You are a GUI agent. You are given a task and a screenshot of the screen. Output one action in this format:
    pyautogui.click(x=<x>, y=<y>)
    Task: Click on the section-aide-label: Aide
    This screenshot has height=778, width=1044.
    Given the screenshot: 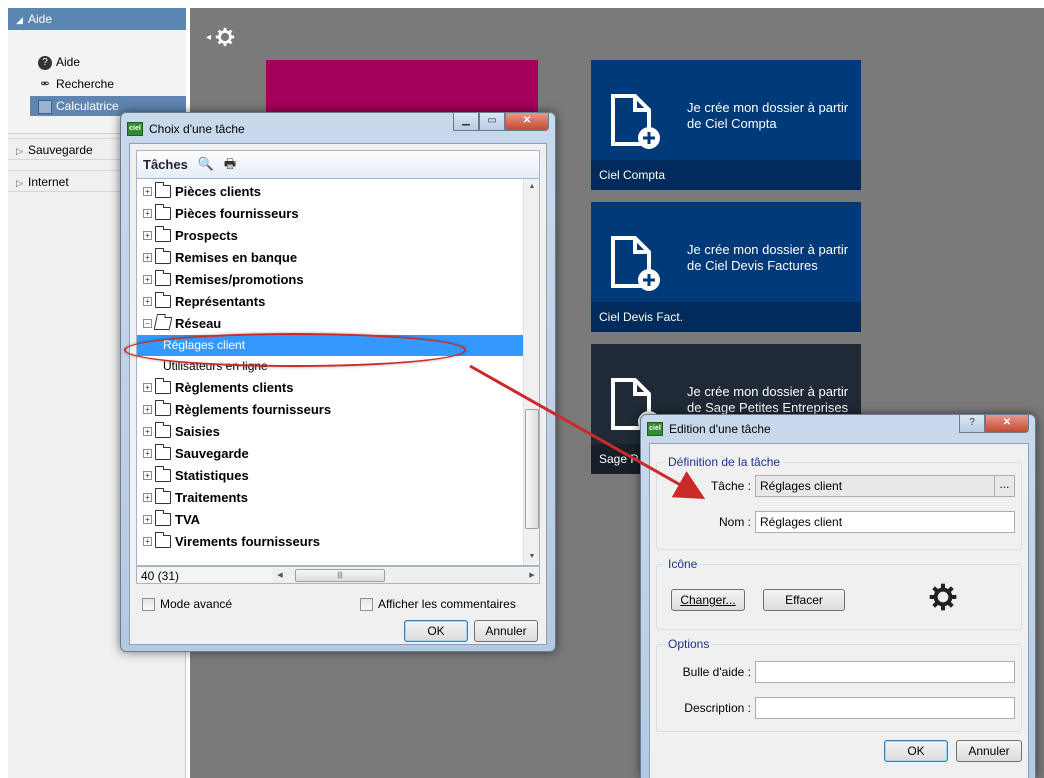 What is the action you would take?
    pyautogui.click(x=40, y=19)
    